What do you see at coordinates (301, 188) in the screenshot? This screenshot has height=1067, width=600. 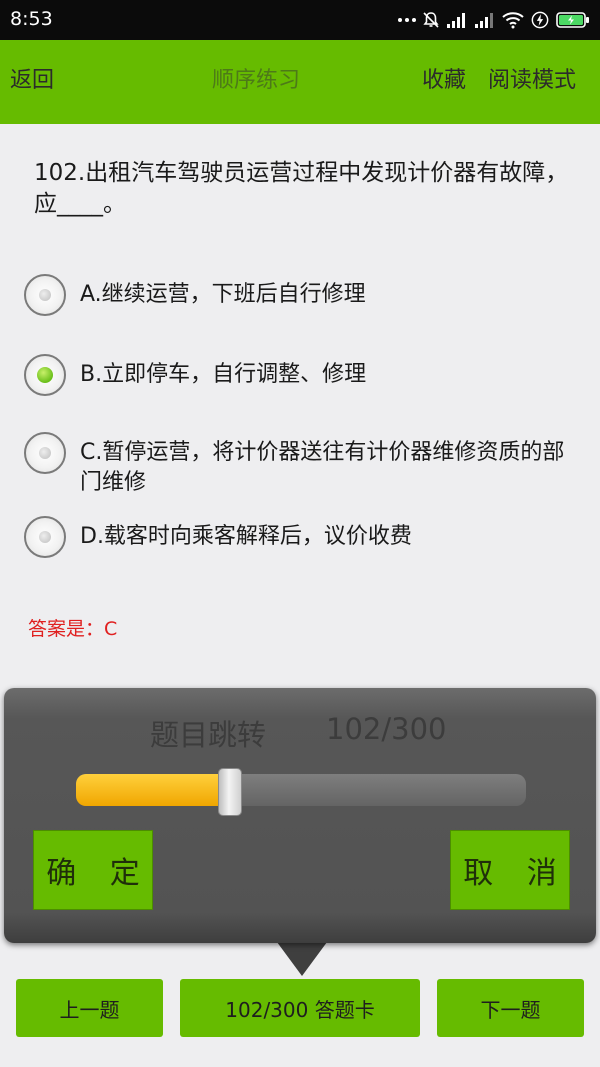 I see `question-text: 102.出租汽车驾驶员运营过程中发现计价器有故障，应____。` at bounding box center [301, 188].